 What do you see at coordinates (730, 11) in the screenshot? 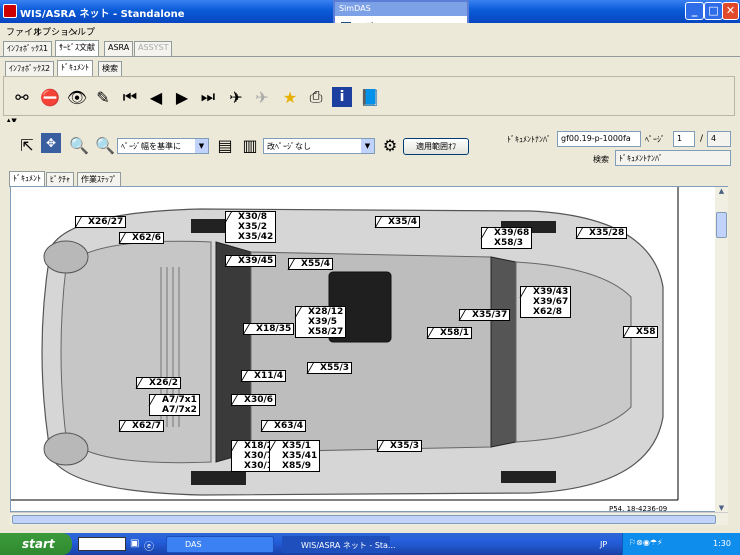
I see `close-button: ✕` at bounding box center [730, 11].